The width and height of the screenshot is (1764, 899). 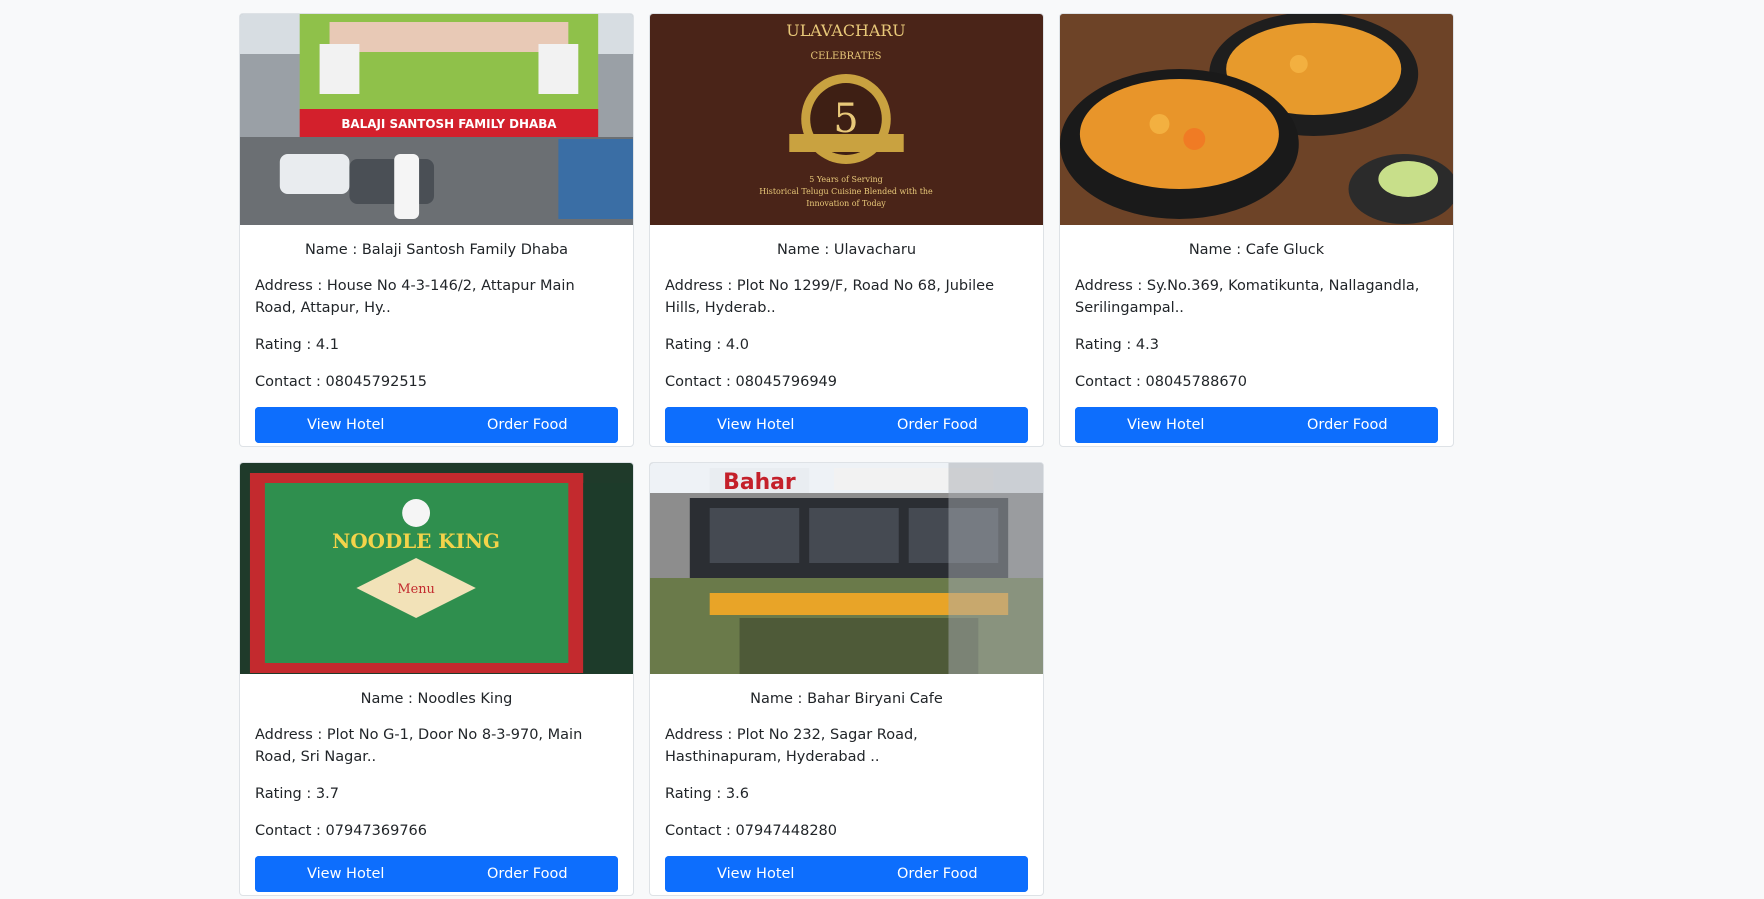 What do you see at coordinates (297, 345) in the screenshot?
I see `hotel-rating: Rating : 4.1` at bounding box center [297, 345].